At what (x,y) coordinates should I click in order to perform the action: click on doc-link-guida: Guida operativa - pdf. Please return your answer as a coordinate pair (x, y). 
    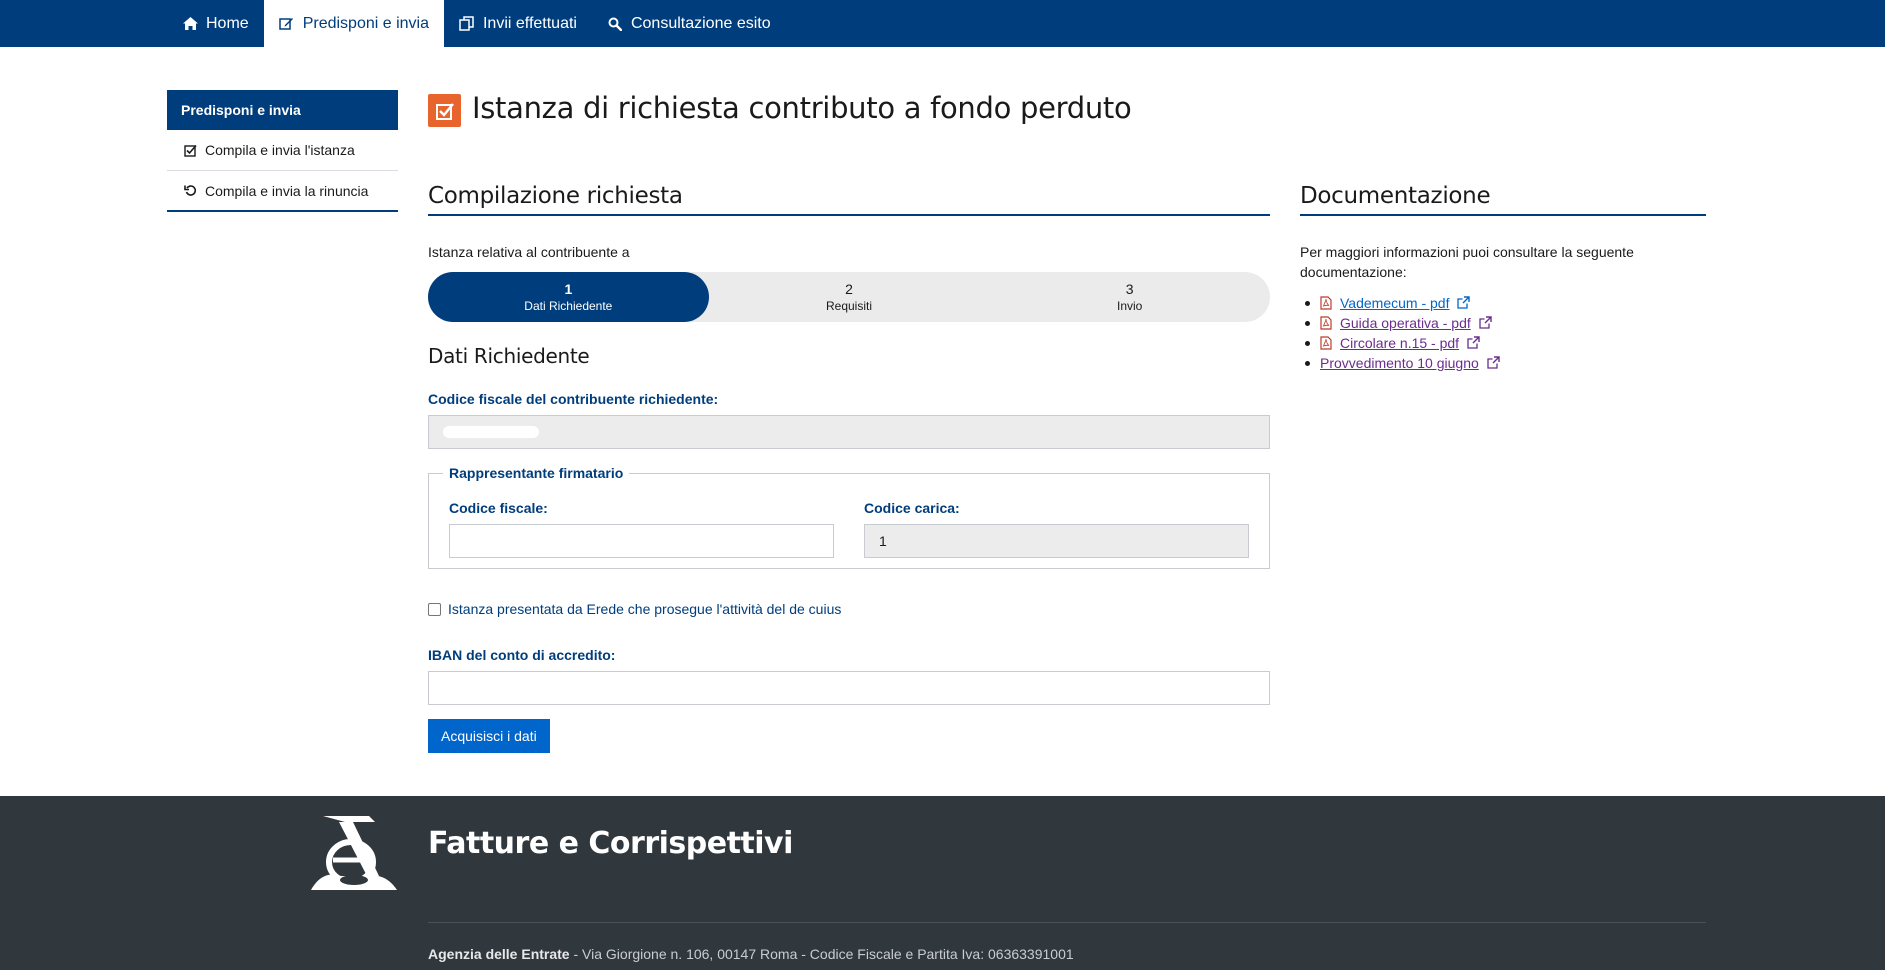
    Looking at the image, I should click on (1405, 323).